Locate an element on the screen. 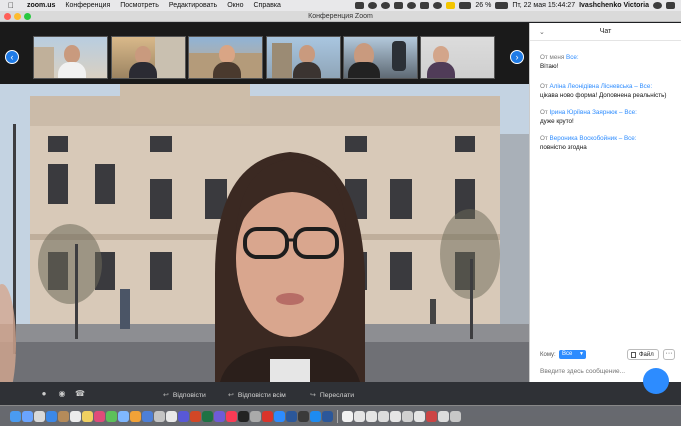  books-icon is located at coordinates (135, 416).